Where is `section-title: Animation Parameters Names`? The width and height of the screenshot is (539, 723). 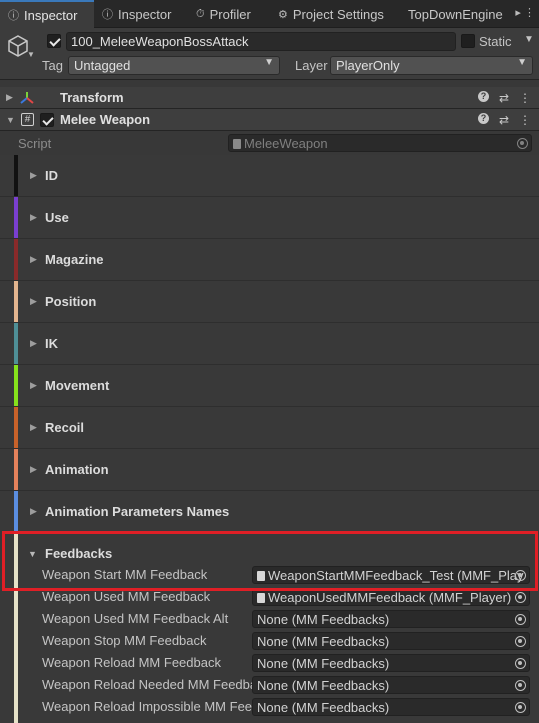 section-title: Animation Parameters Names is located at coordinates (137, 511).